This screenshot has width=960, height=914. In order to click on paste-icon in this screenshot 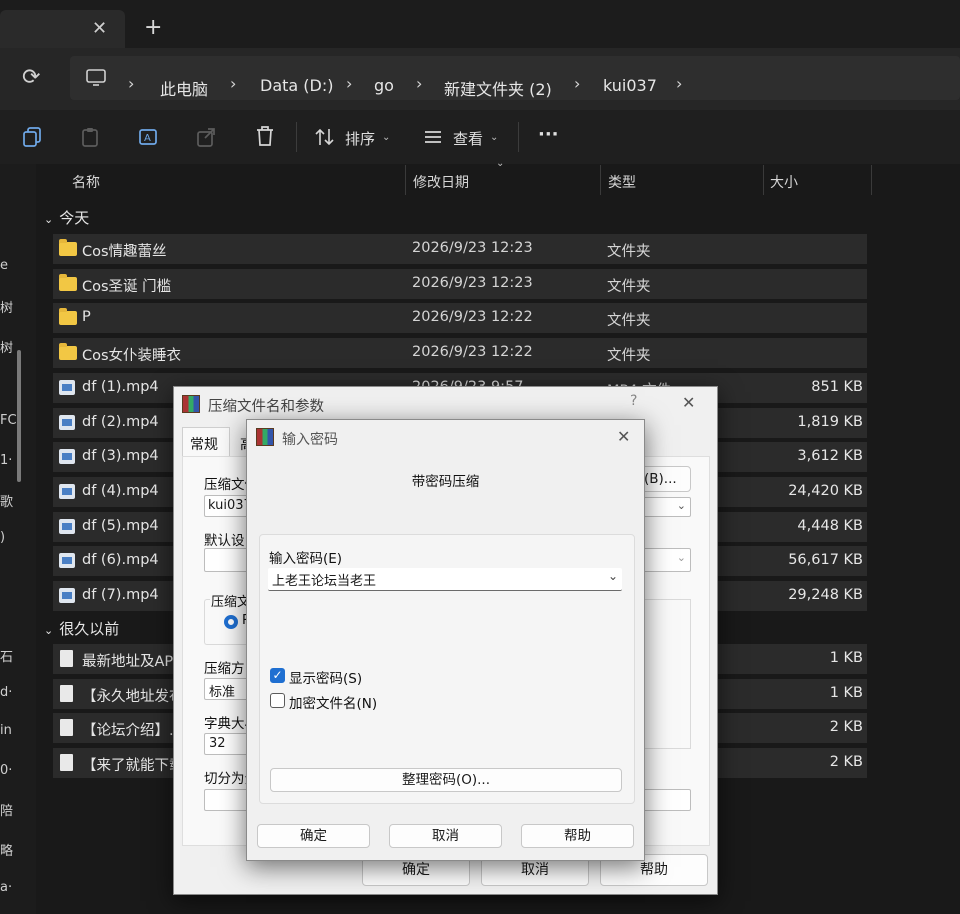, I will do `click(91, 137)`.